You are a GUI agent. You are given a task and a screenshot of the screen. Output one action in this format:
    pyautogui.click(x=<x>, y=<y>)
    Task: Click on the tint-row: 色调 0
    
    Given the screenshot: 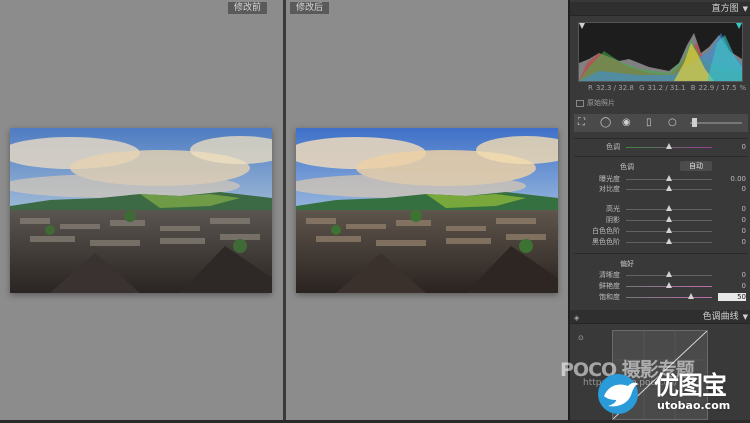 What is the action you would take?
    pyautogui.click(x=660, y=147)
    